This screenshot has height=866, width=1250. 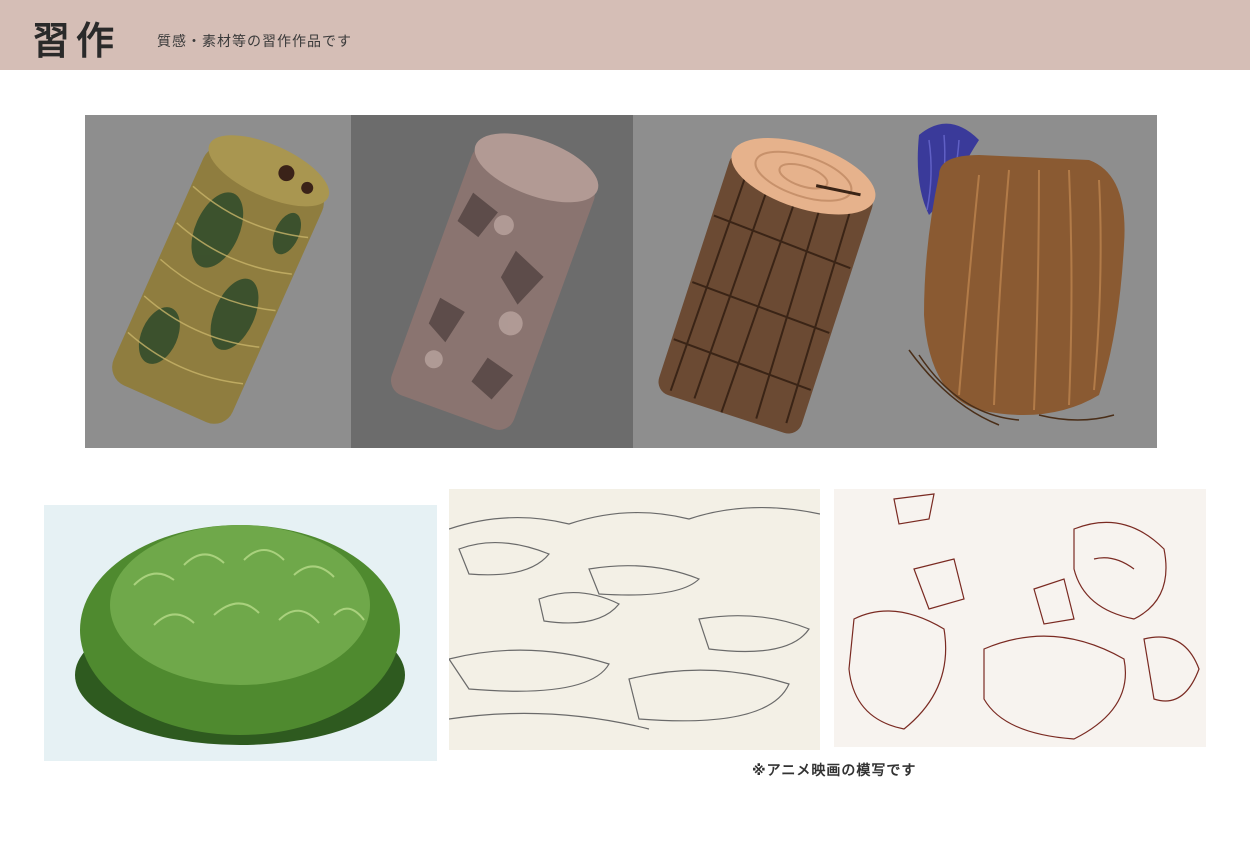 I want to click on hair-study, so click(x=1028, y=281).